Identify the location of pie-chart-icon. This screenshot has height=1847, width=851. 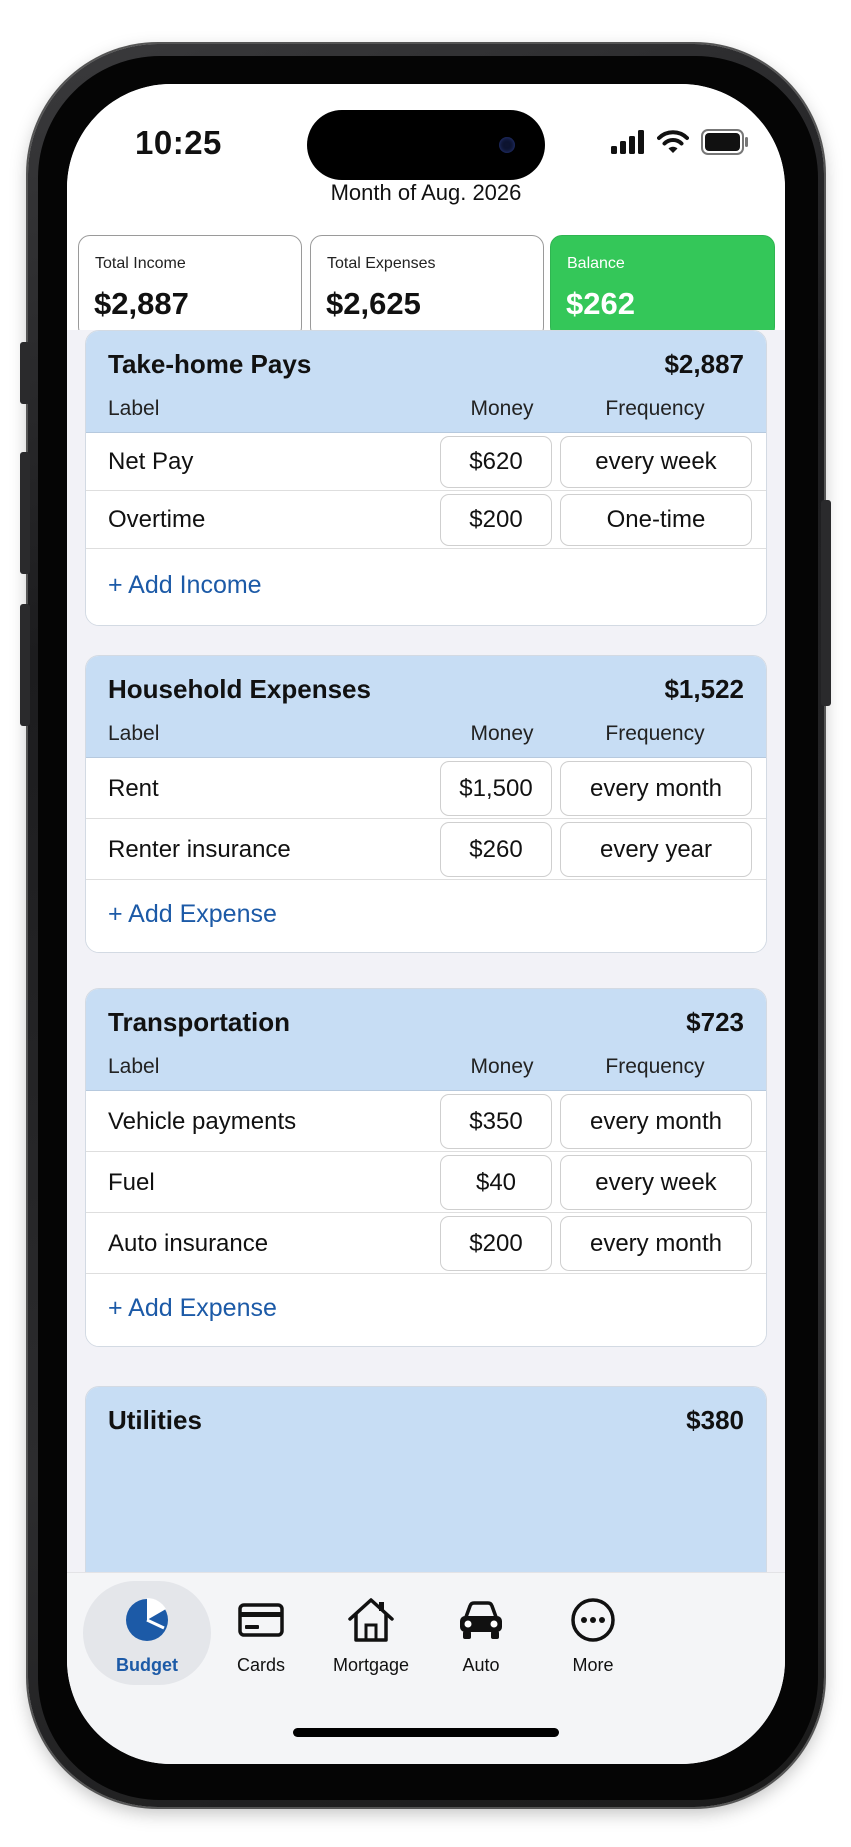
(147, 1619).